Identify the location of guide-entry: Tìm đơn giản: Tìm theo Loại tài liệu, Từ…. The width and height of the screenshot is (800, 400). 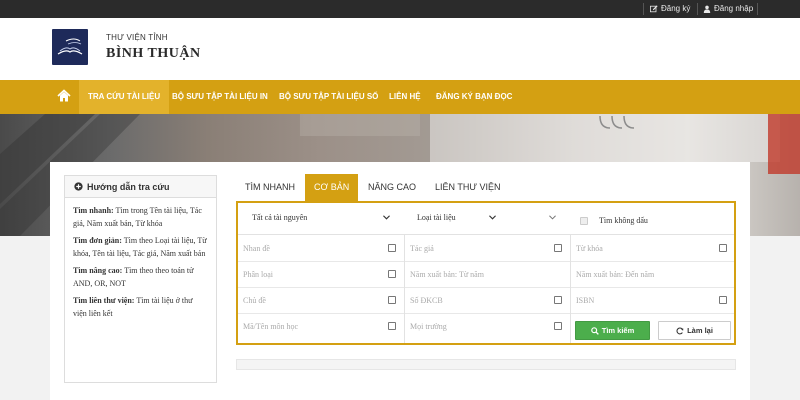
(140, 247).